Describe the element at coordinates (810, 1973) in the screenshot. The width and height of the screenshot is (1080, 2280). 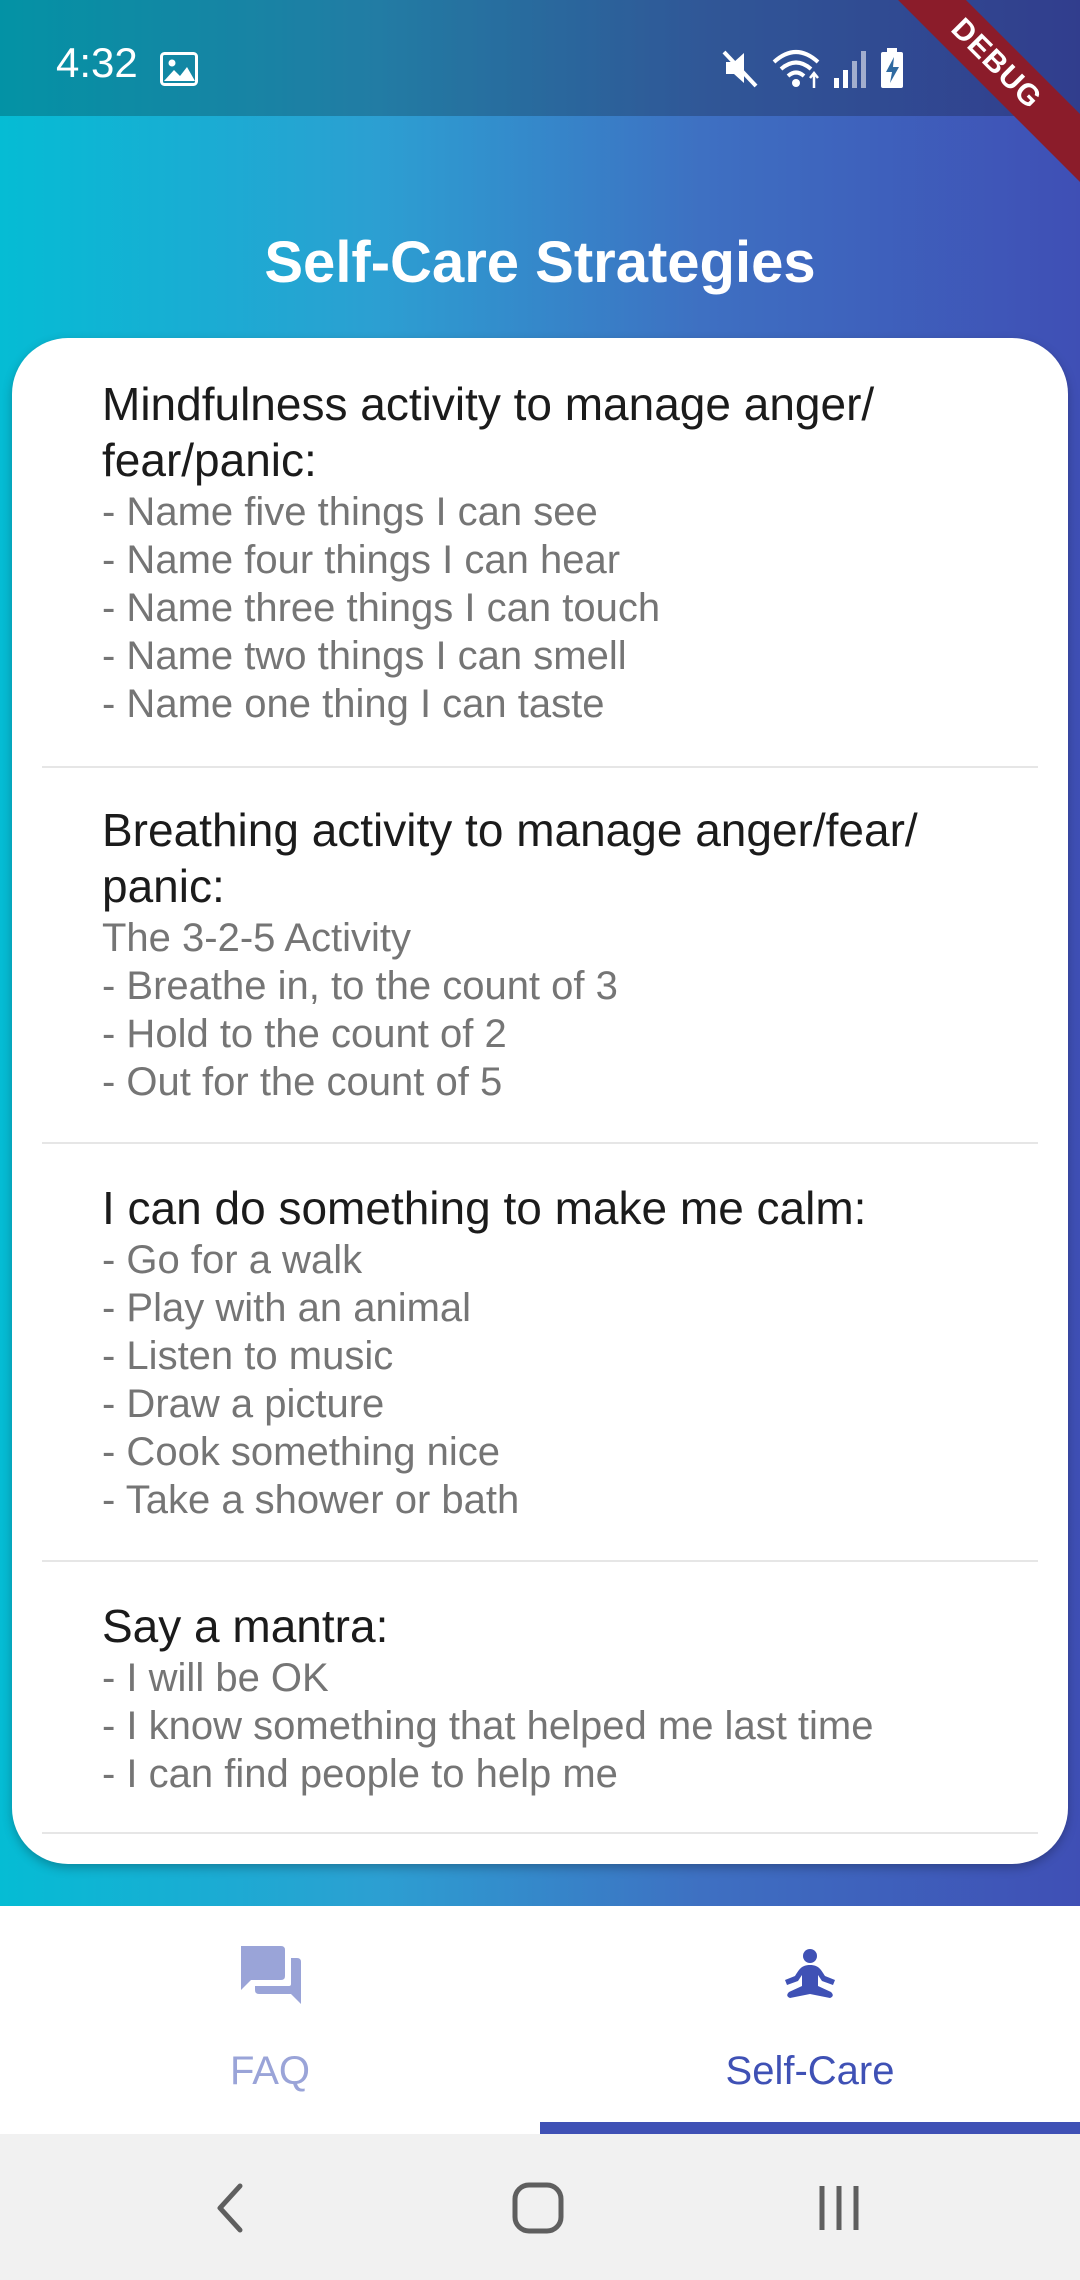
I see `meditation-icon` at that location.